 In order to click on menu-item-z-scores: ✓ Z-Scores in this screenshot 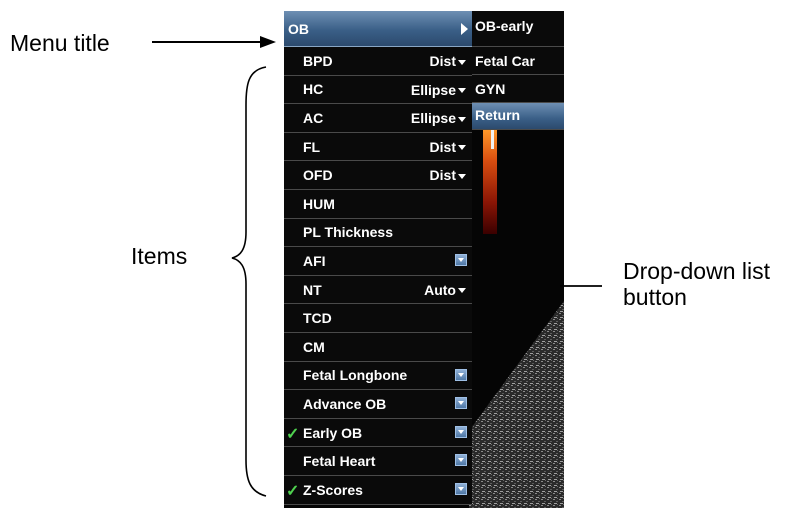, I will do `click(378, 490)`.